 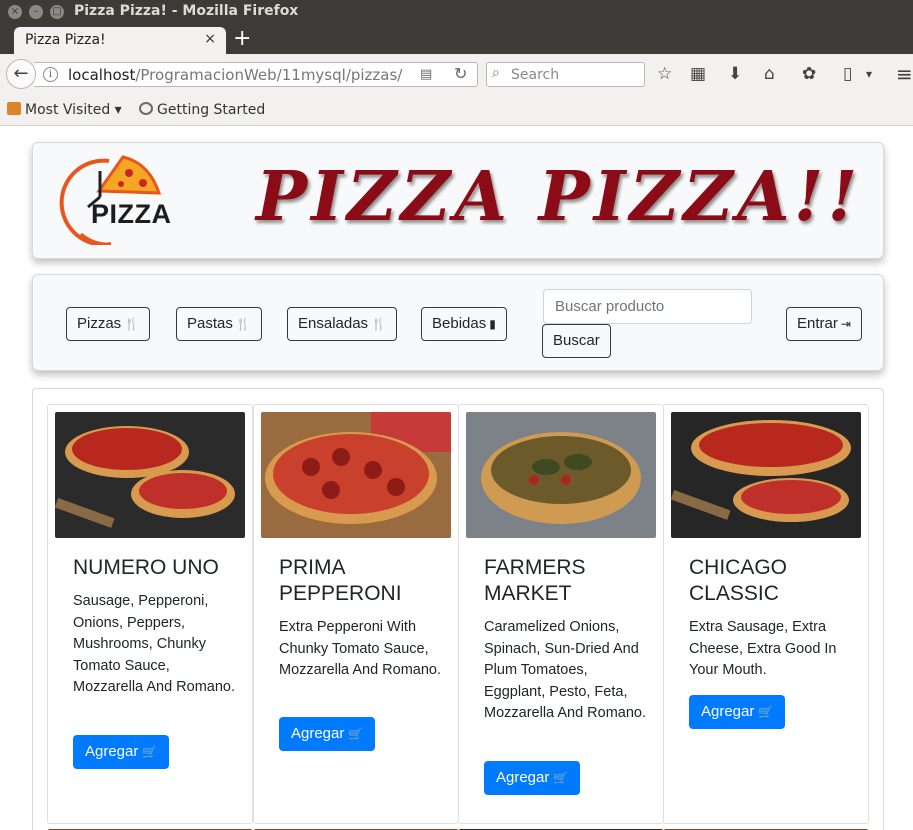 What do you see at coordinates (120, 40) in the screenshot?
I see `tab-pizza: Pizza Pizza! ×` at bounding box center [120, 40].